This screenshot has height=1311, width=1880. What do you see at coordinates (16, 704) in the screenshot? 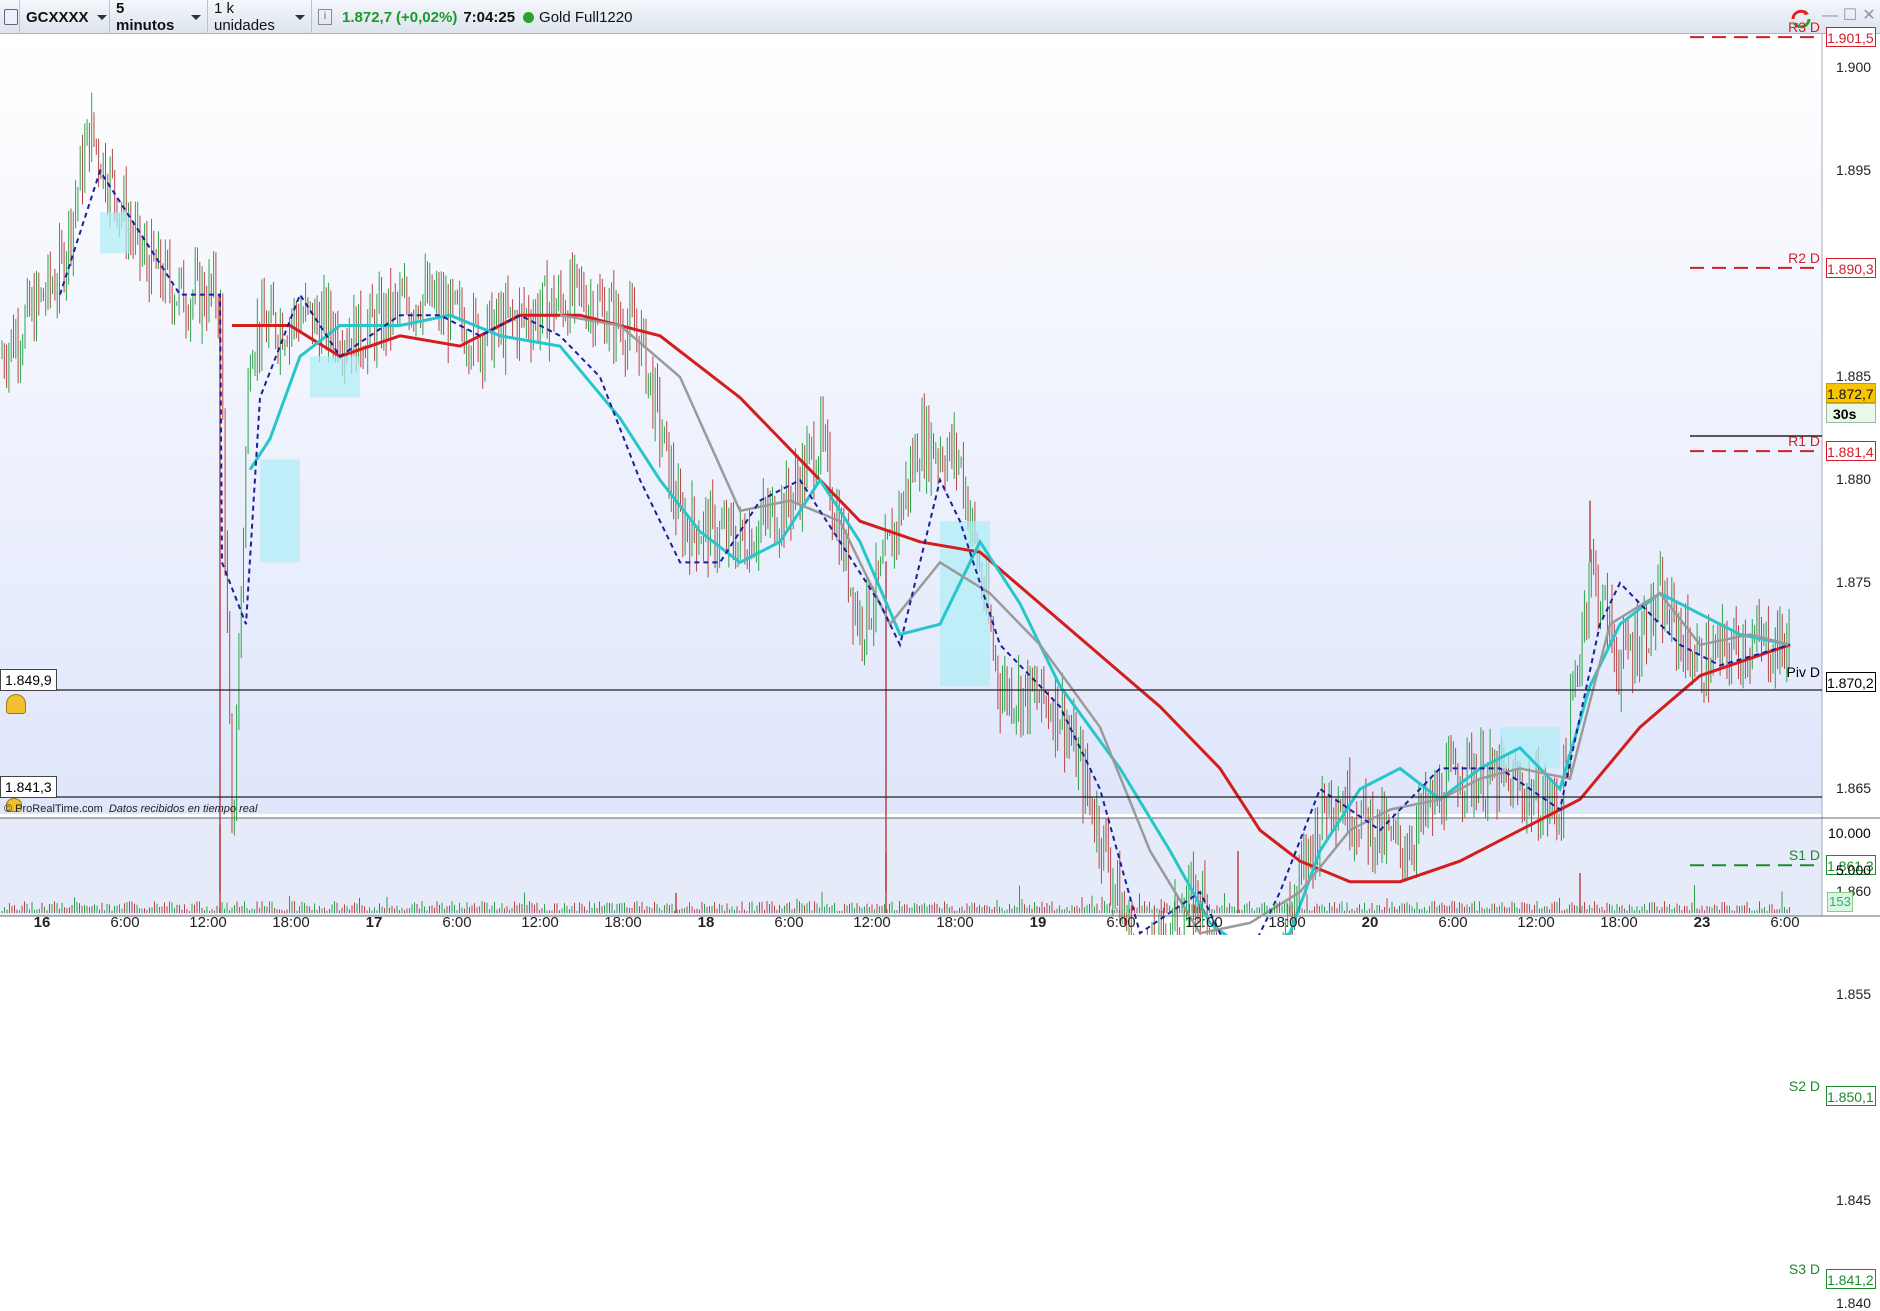
I see `bell-icon` at bounding box center [16, 704].